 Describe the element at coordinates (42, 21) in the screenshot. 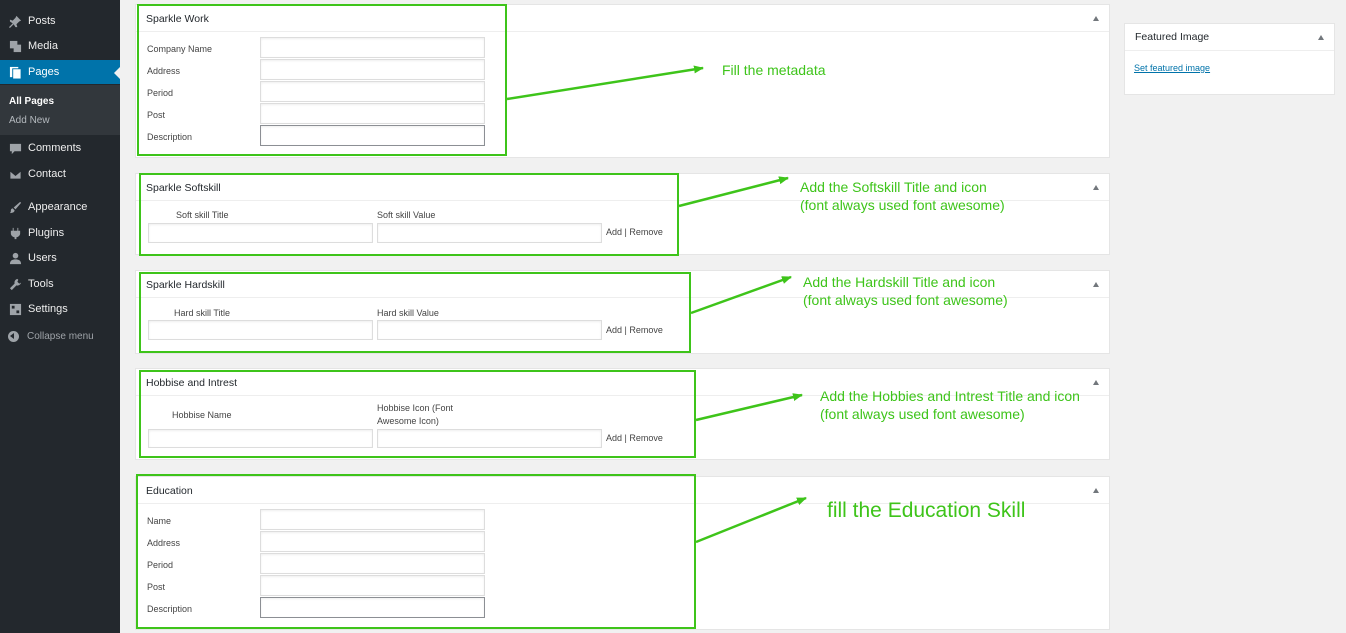

I see `menu-label-posts: Posts` at that location.